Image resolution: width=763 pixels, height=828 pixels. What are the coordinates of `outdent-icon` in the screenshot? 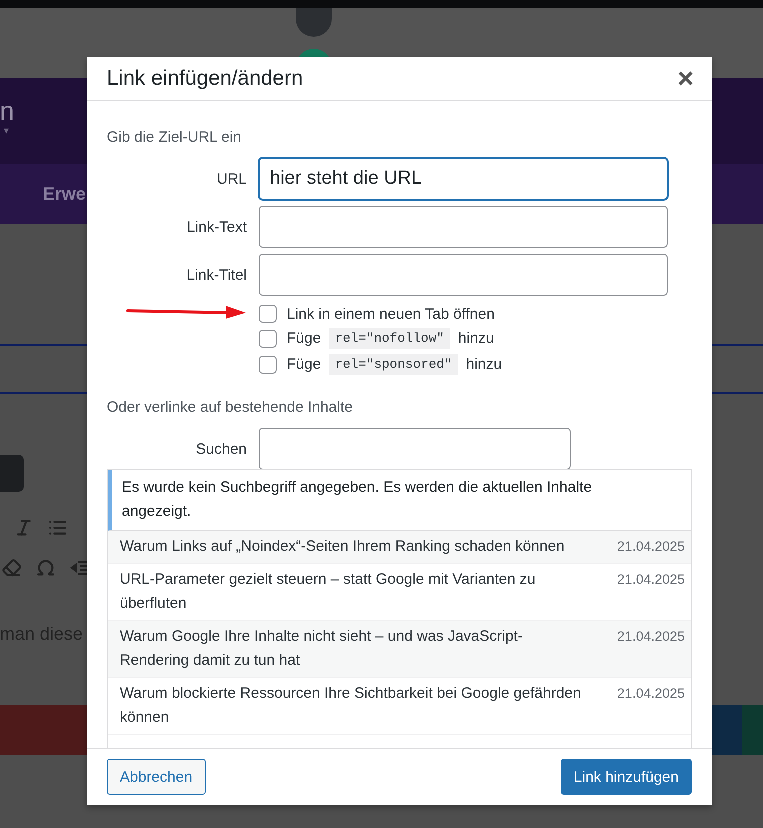 It's located at (80, 568).